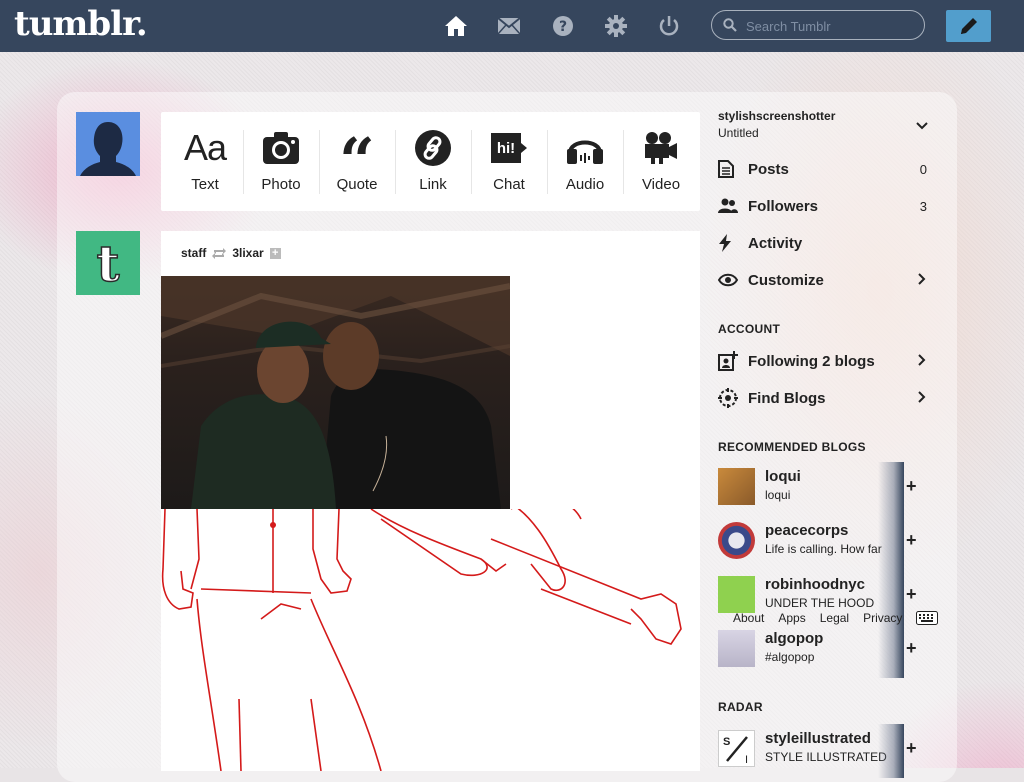 Image resolution: width=1024 pixels, height=782 pixels. Describe the element at coordinates (824, 206) in the screenshot. I see `sidebar-item-followers: Followers 3` at that location.